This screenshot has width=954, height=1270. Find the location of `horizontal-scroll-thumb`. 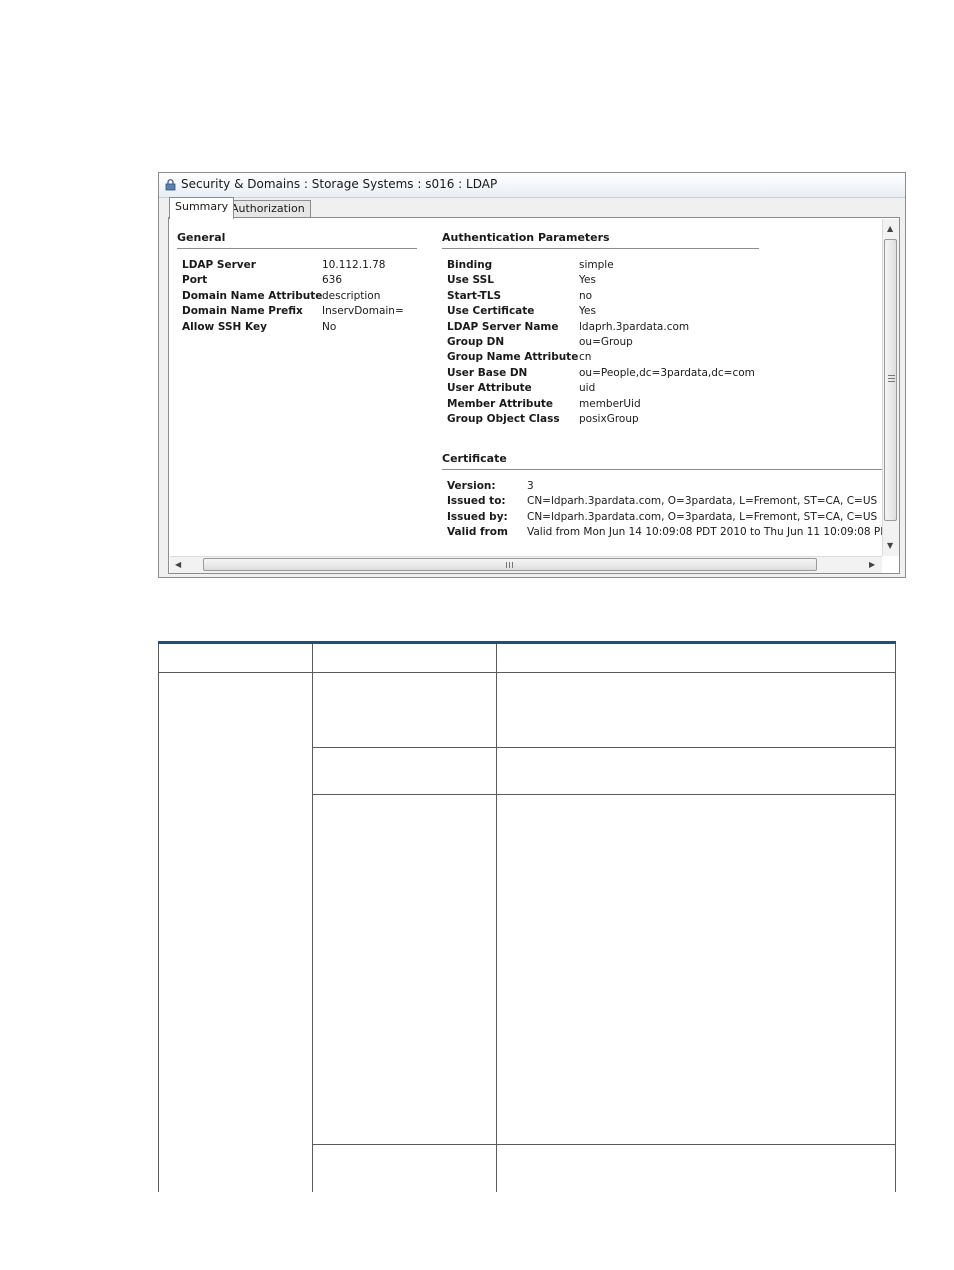

horizontal-scroll-thumb is located at coordinates (510, 564).